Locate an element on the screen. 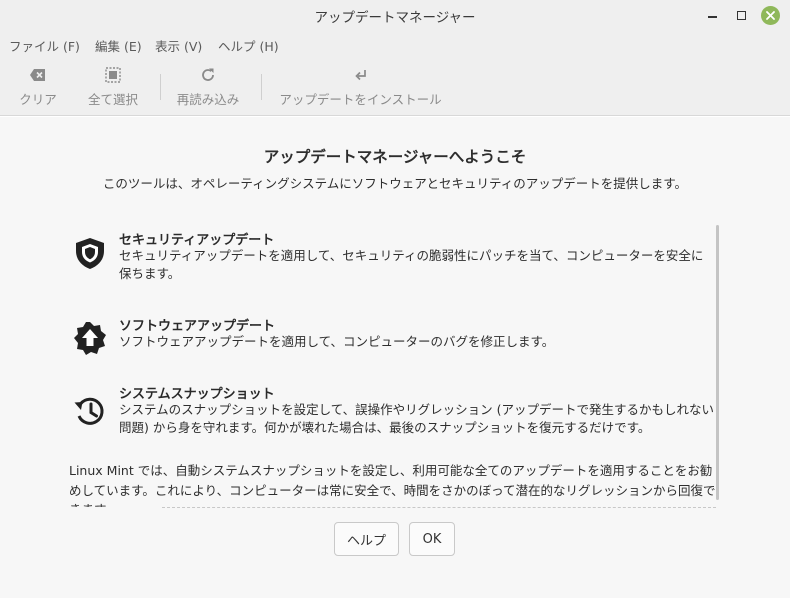 The image size is (790, 598). clear-button: クリア is located at coordinates (38, 86).